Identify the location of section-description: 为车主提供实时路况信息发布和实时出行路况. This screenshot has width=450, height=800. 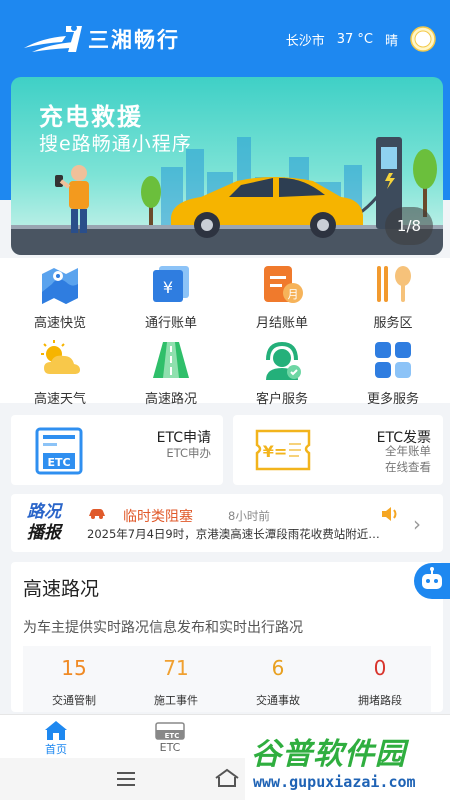
(163, 628).